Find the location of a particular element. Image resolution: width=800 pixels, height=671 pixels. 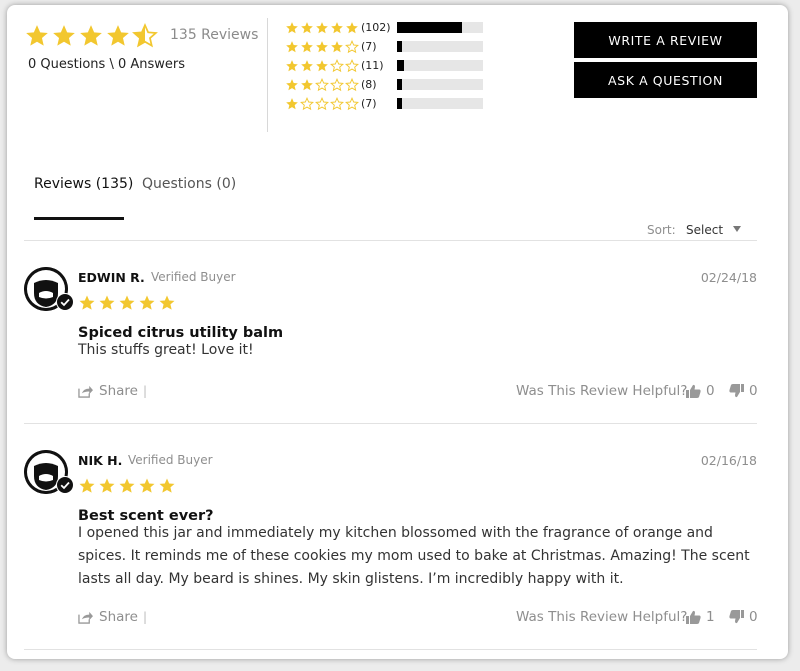

review-date: 02/16/18 is located at coordinates (728, 460).